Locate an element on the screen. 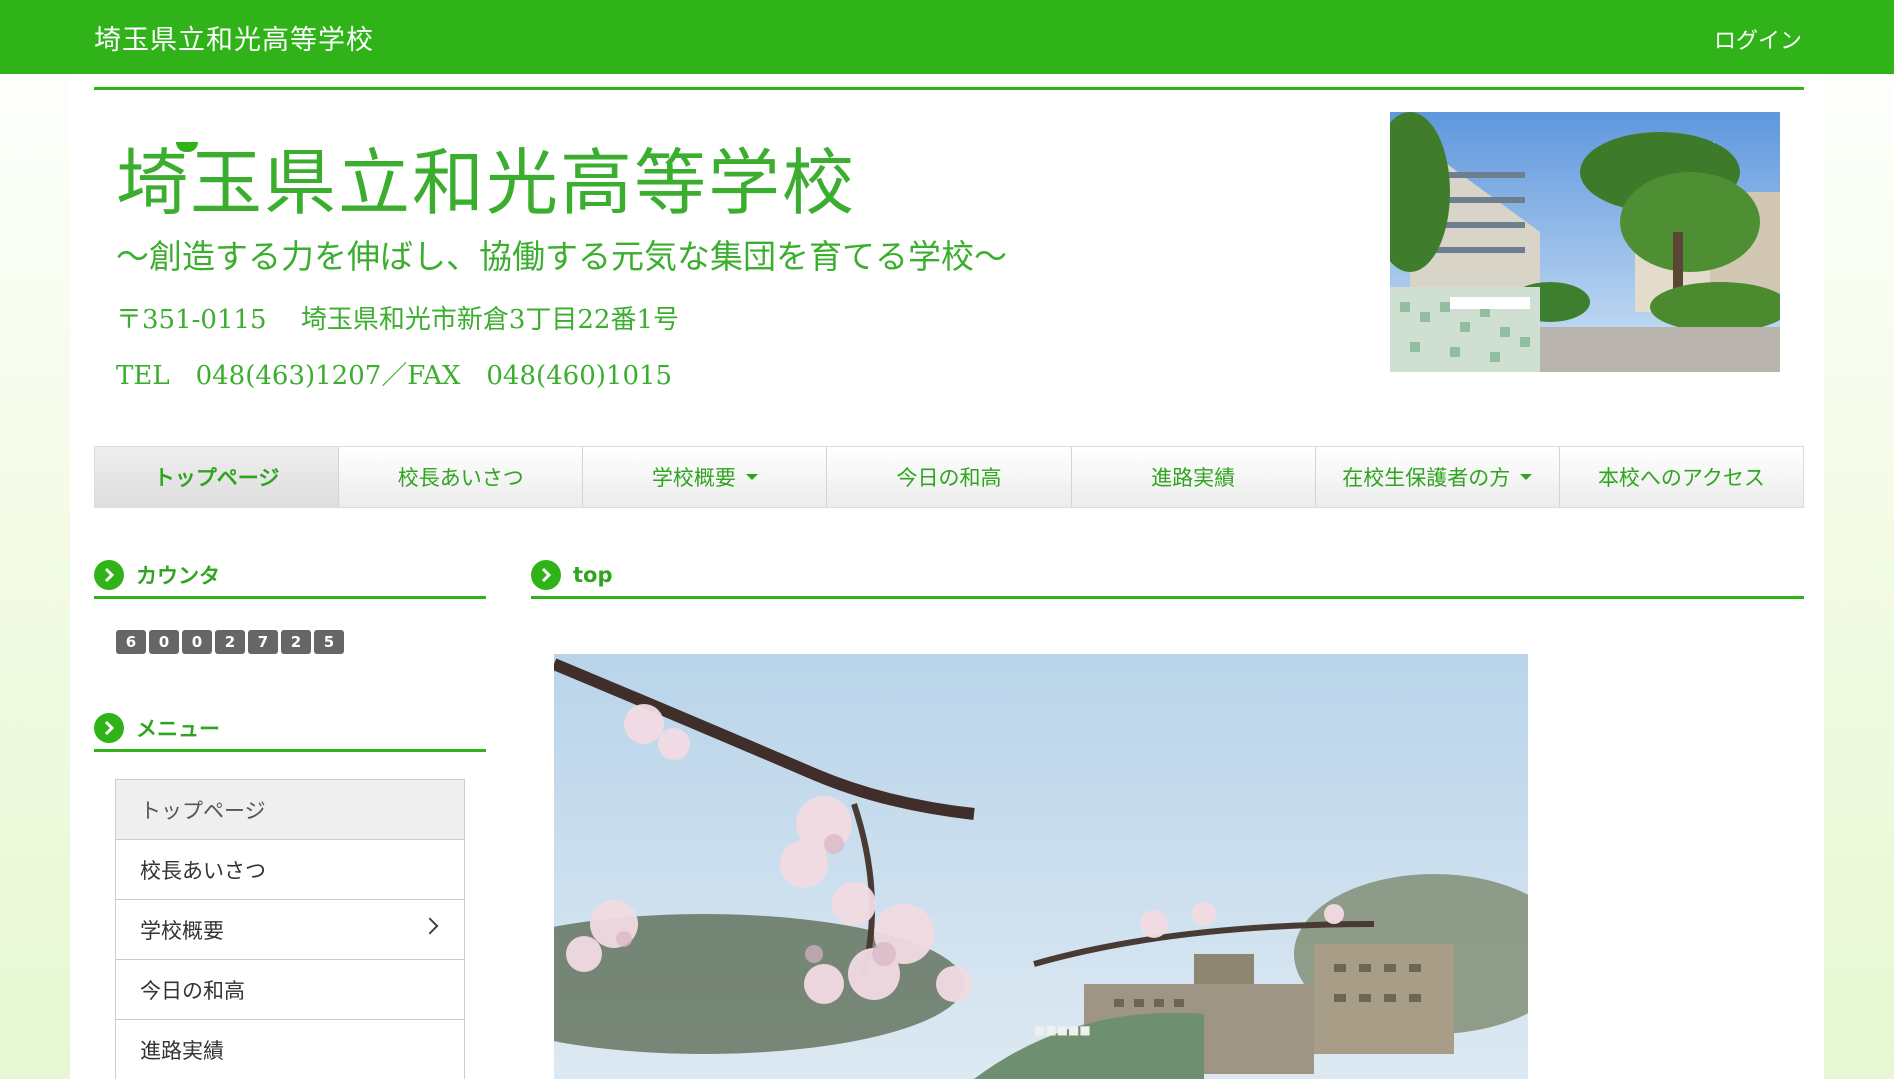 This screenshot has height=1079, width=1894. menu-item-principal-greeting: 校長あいさつ is located at coordinates (290, 870).